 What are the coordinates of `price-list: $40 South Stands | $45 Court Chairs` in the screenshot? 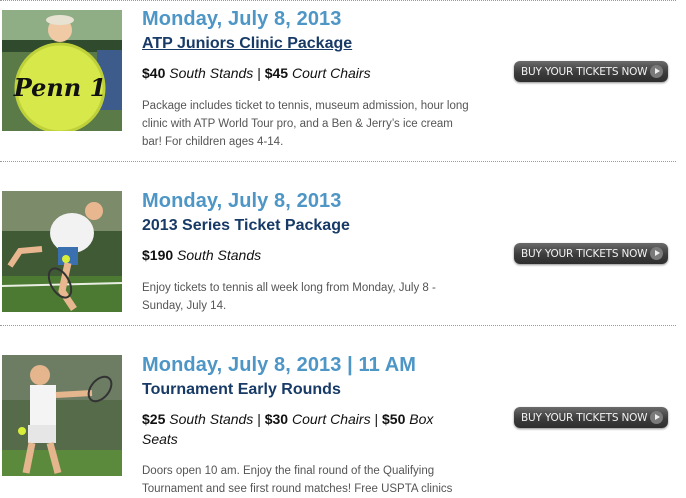 It's located at (302, 73).